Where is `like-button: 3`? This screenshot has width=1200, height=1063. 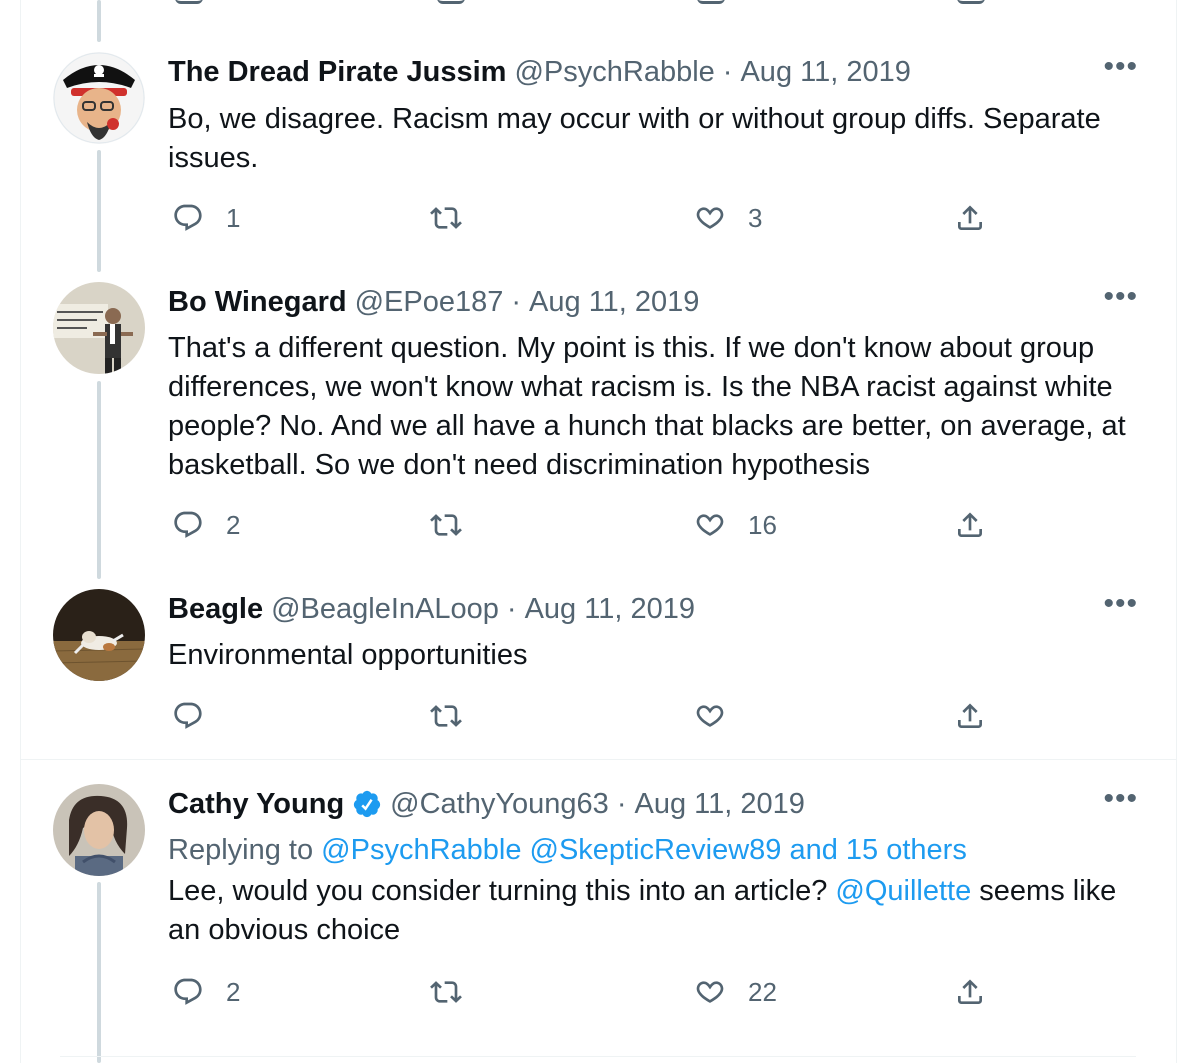 like-button: 3 is located at coordinates (728, 218).